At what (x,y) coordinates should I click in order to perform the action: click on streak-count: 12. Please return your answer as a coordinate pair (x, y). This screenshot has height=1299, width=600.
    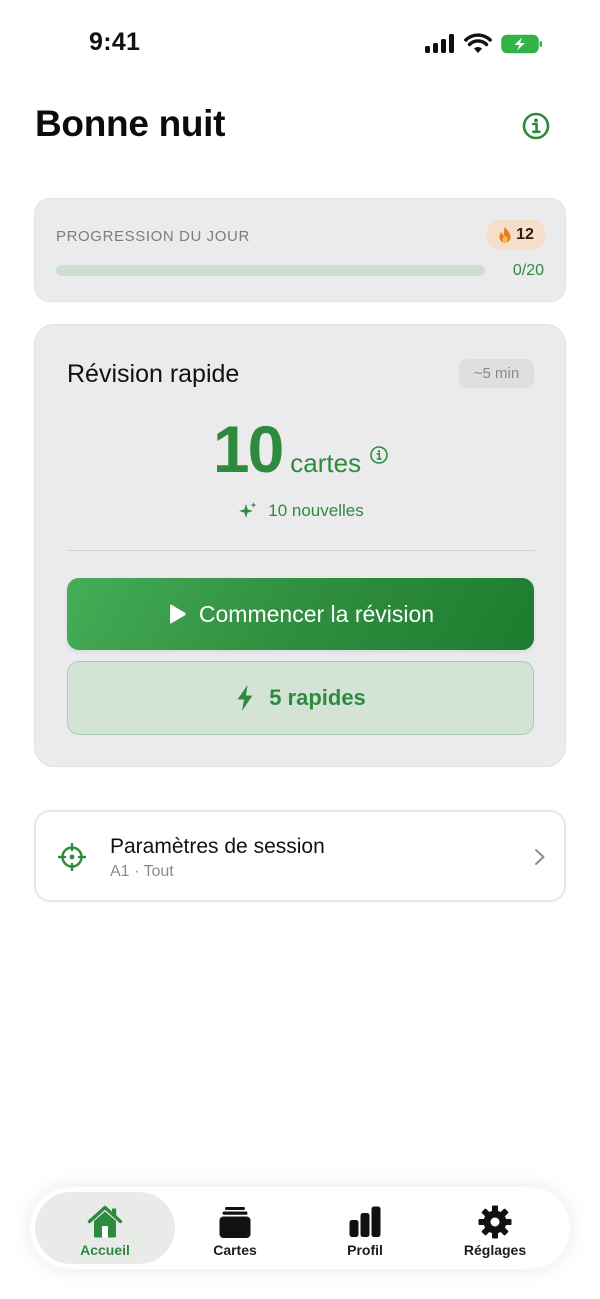
    Looking at the image, I should click on (525, 234).